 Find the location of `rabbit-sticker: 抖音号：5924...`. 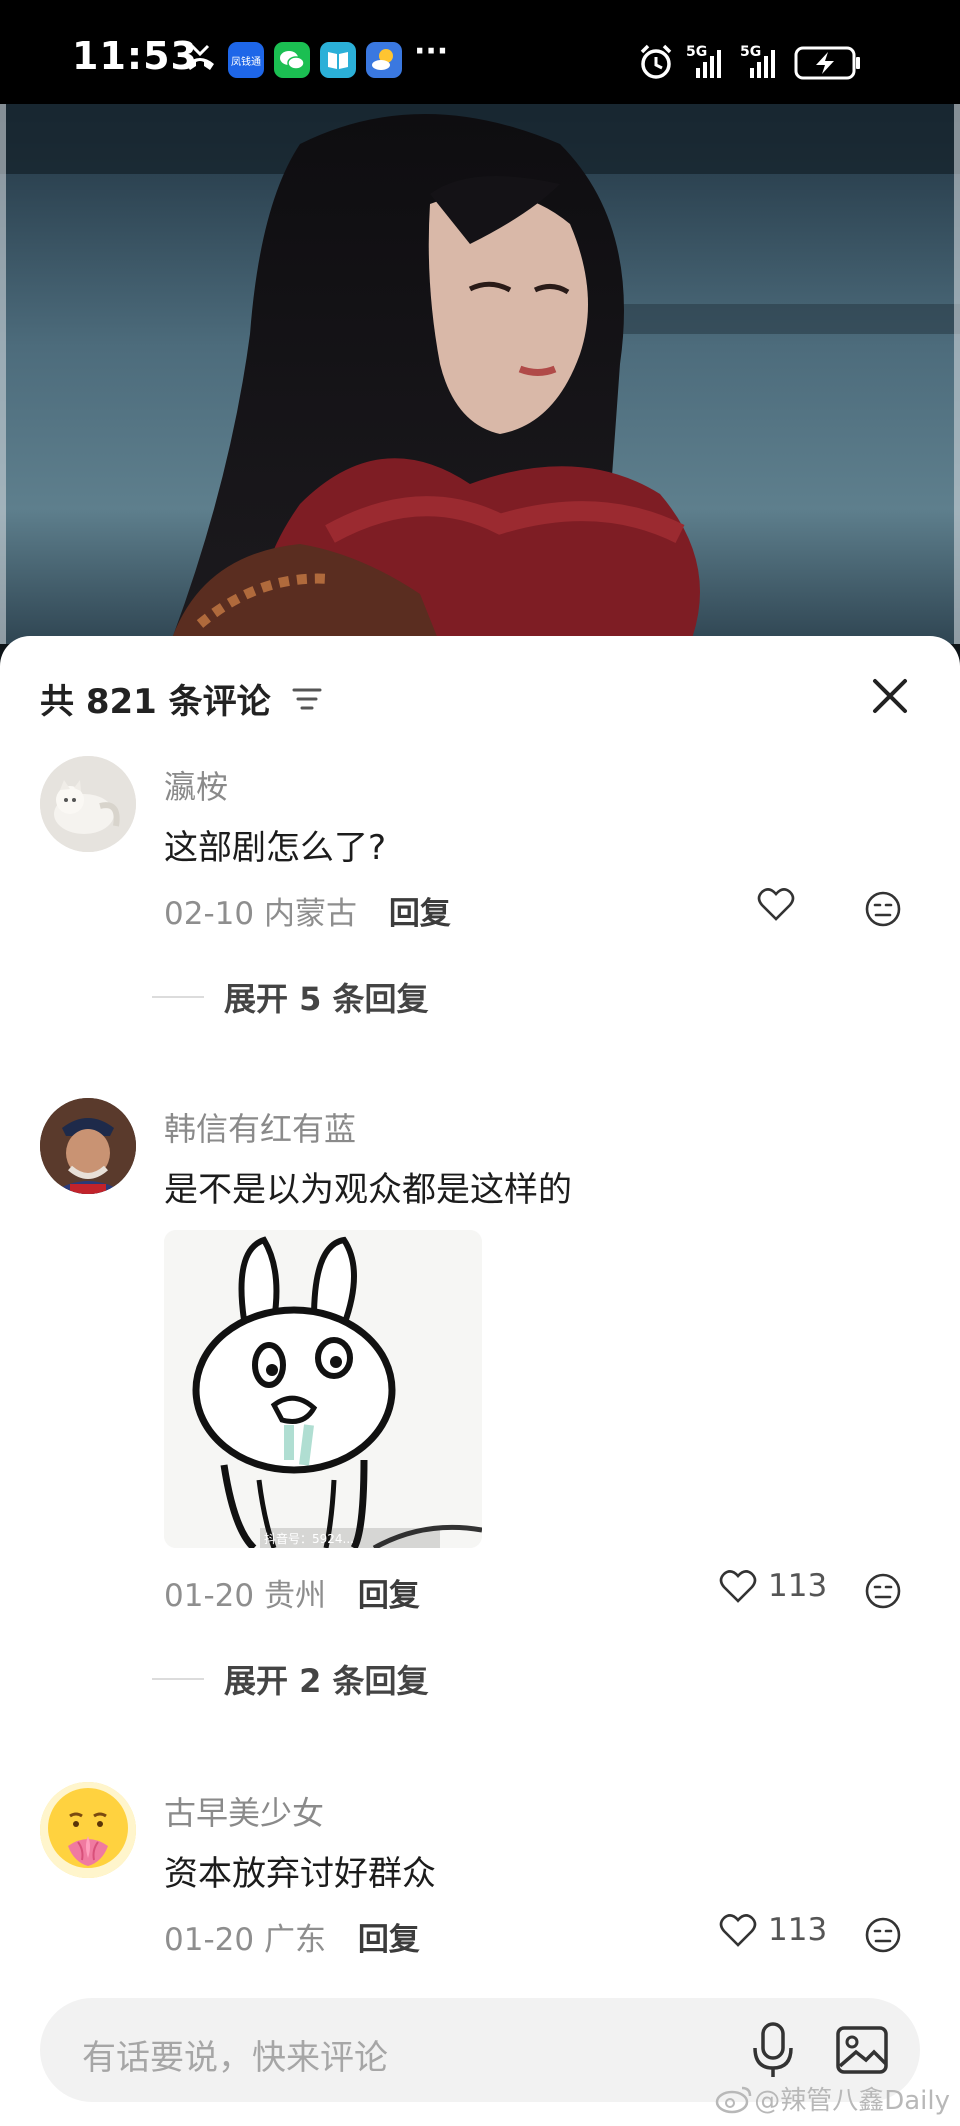

rabbit-sticker: 抖音号：5924... is located at coordinates (323, 1389).